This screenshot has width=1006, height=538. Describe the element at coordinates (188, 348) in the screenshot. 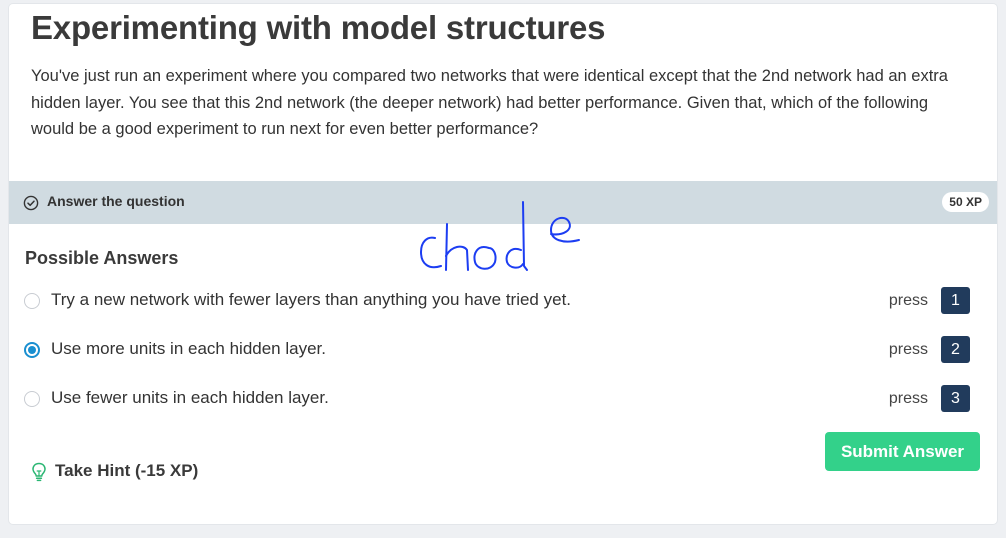

I see `answer-label: Use more units in each hidden layer.` at that location.